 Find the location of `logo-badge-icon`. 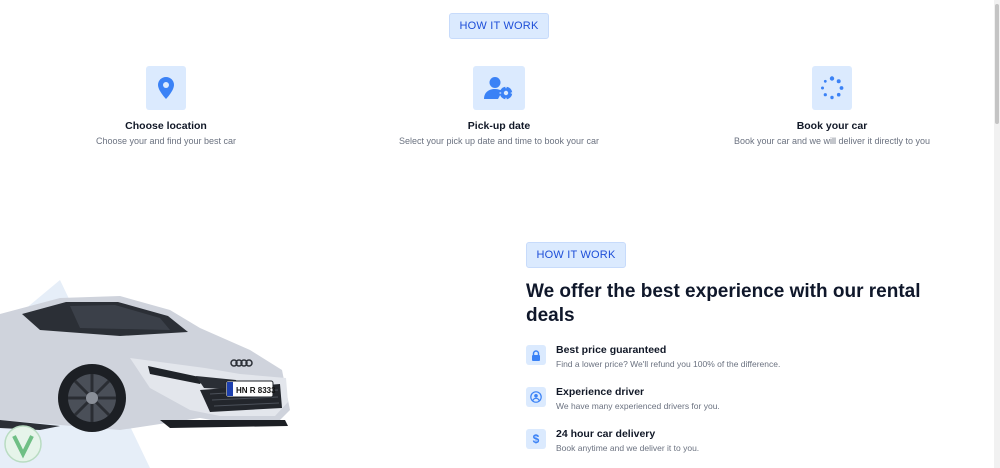

logo-badge-icon is located at coordinates (23, 444).